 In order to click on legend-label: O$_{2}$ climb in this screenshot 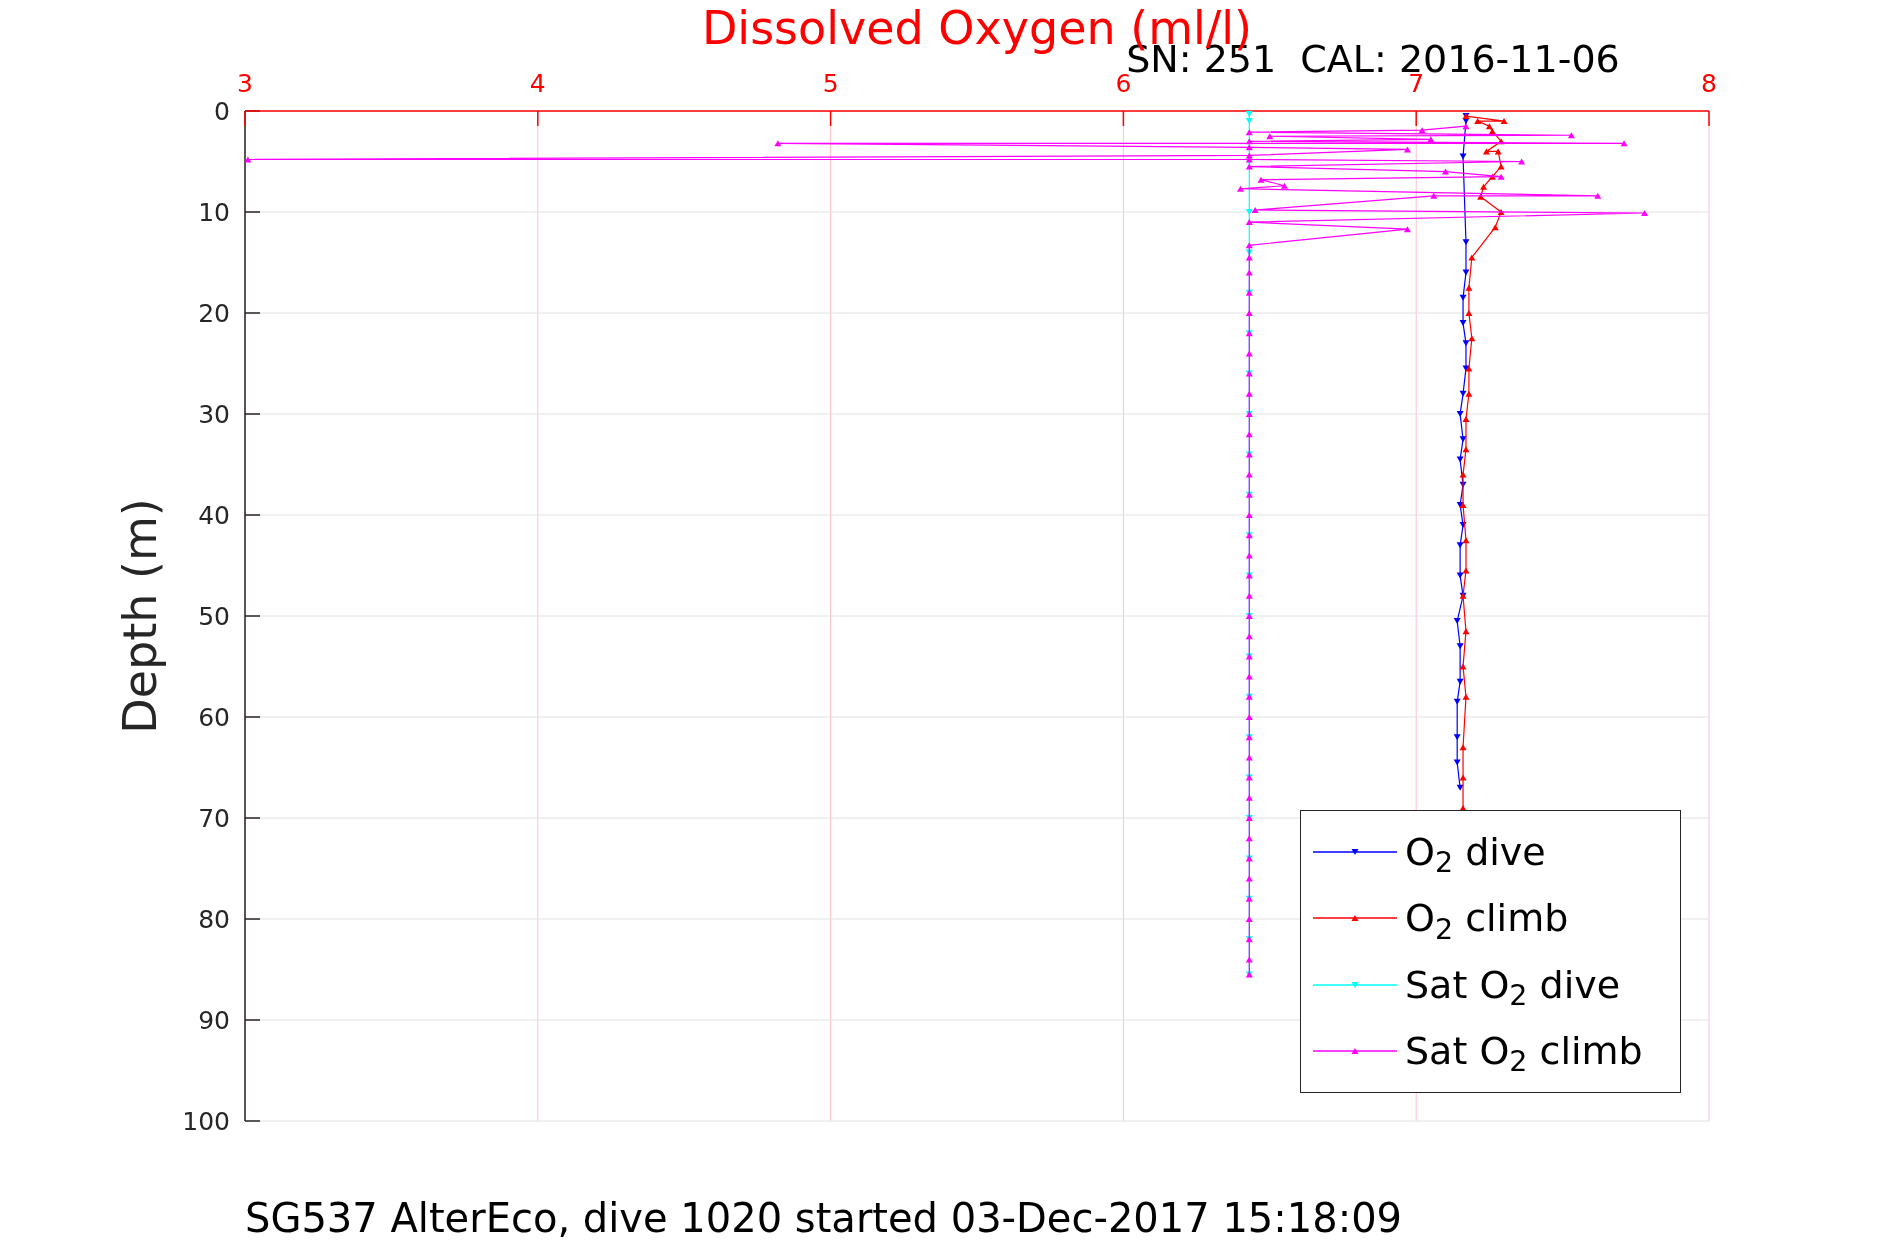, I will do `click(1487, 918)`.